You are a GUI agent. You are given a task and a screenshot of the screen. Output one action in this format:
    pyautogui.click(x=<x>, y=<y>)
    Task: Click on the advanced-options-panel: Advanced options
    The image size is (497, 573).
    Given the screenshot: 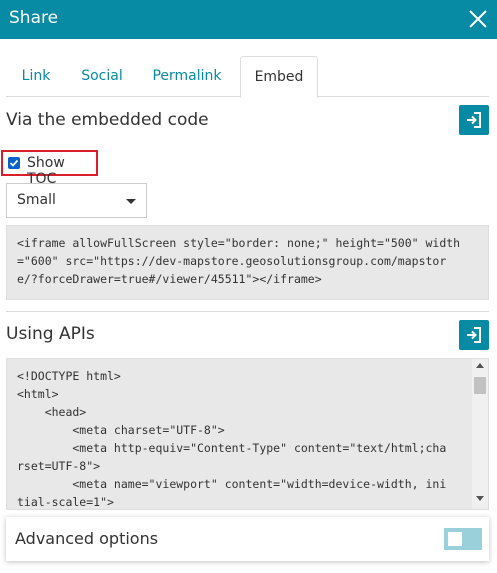 What is the action you would take?
    pyautogui.click(x=247, y=539)
    